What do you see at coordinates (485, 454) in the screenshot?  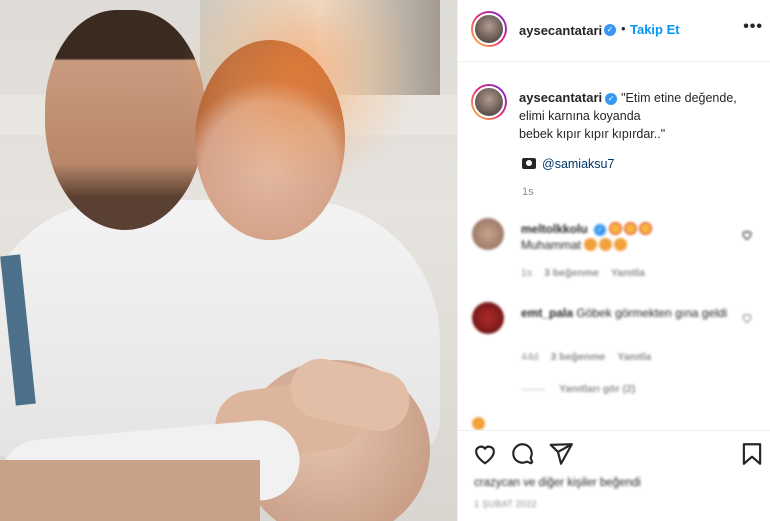 I see `like-heart-icon` at bounding box center [485, 454].